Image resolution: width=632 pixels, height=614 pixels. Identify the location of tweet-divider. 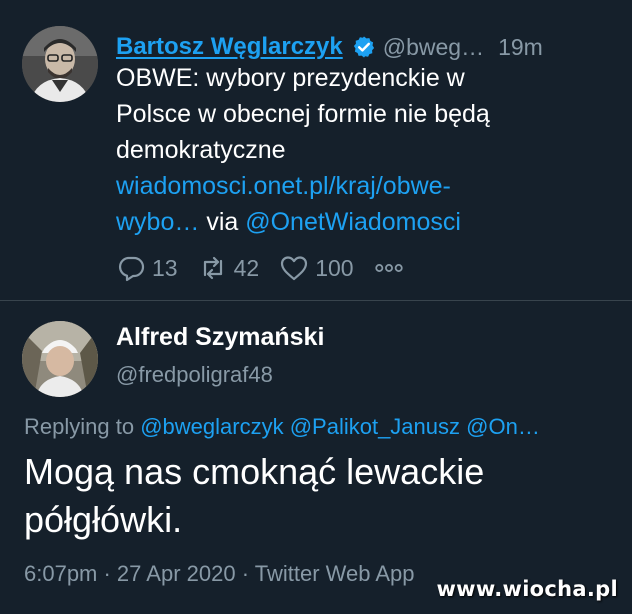
(316, 300).